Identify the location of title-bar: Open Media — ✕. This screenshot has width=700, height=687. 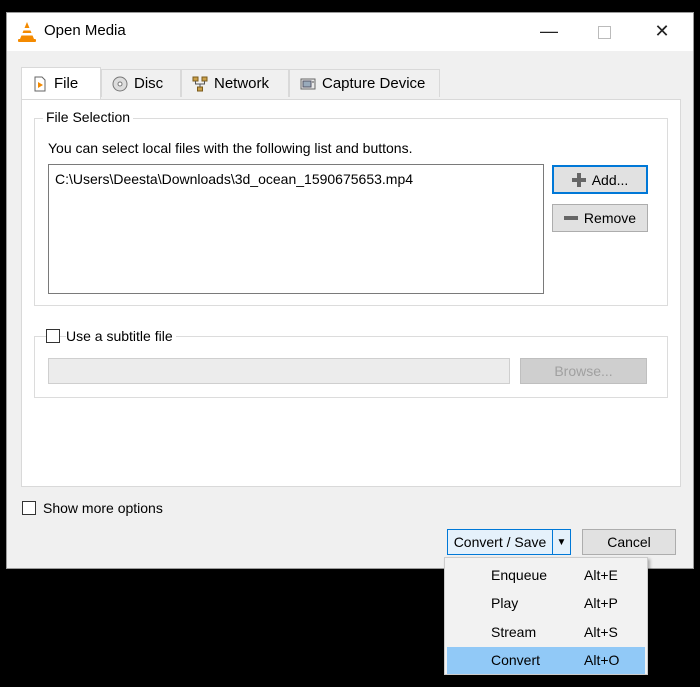
(350, 32).